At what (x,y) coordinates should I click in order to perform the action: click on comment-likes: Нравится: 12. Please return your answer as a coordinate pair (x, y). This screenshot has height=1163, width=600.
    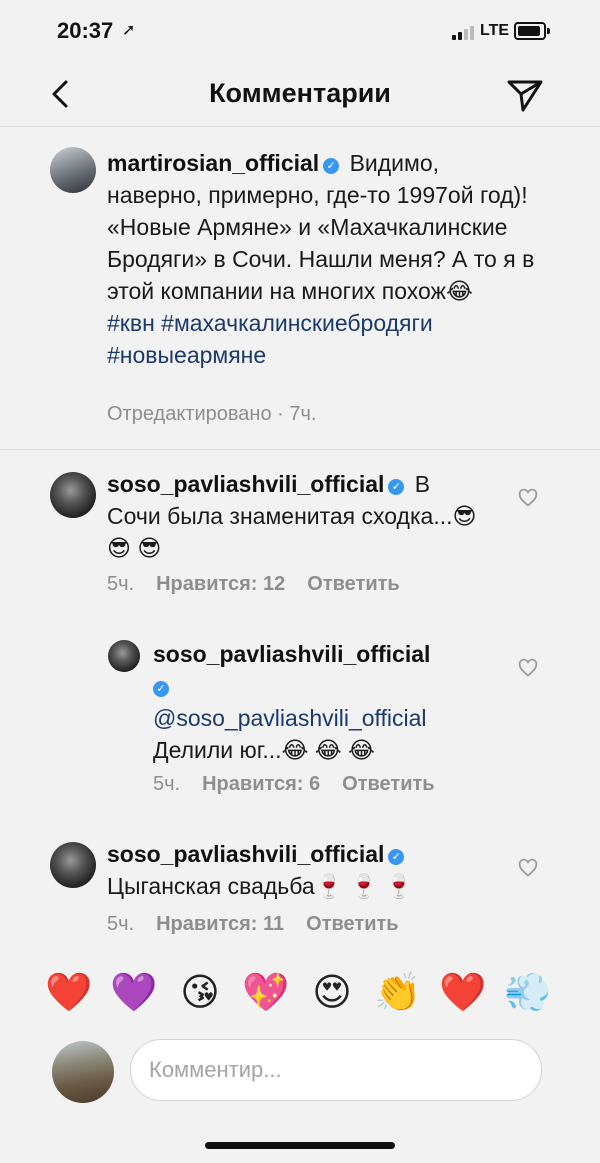
    Looking at the image, I should click on (220, 584).